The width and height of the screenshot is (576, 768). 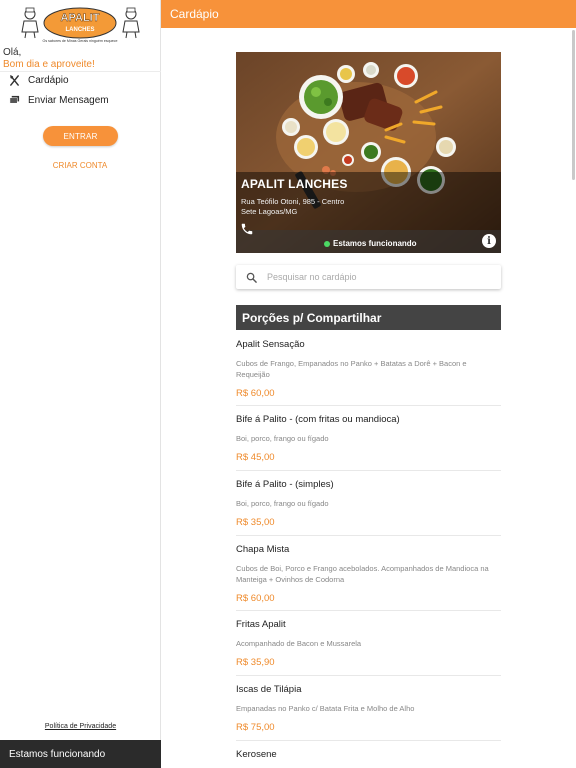 What do you see at coordinates (318, 419) in the screenshot?
I see `item-name: Bife á Palito - (com fritas ou mandioca)` at bounding box center [318, 419].